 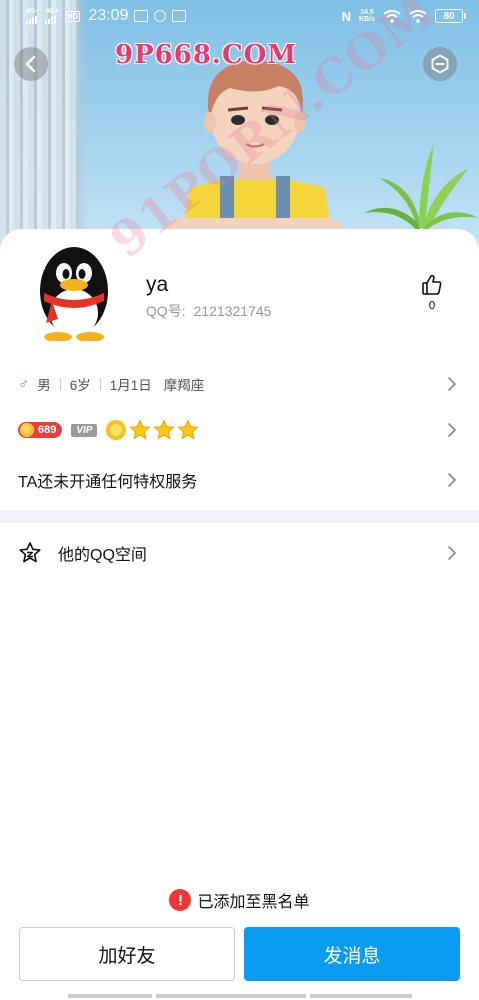 What do you see at coordinates (432, 284) in the screenshot?
I see `thumbs-up-icon` at bounding box center [432, 284].